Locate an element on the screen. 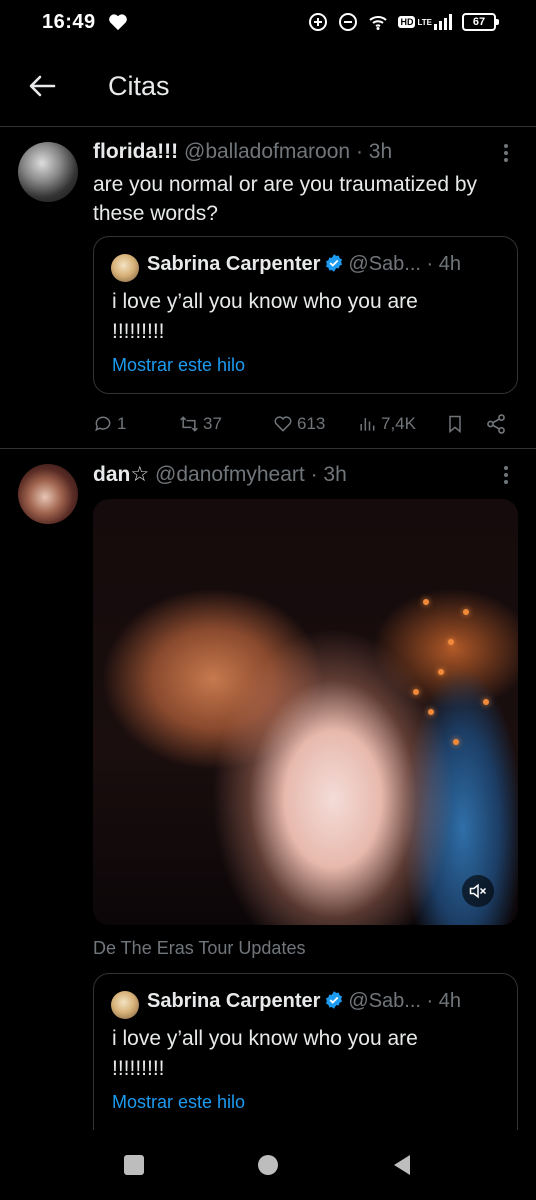  author-name: dan☆ is located at coordinates (121, 474).